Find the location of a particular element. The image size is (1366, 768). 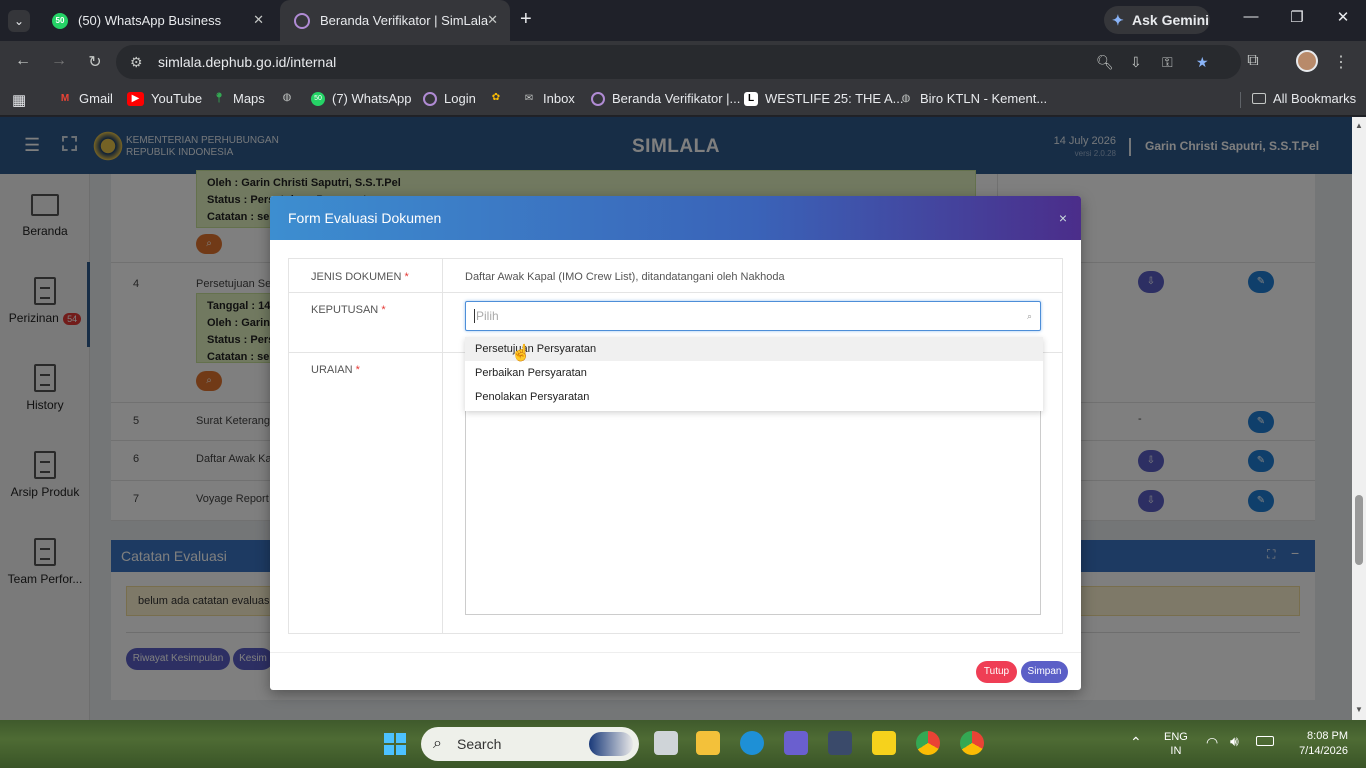

bookmark-maps: 📍︎ Maps is located at coordinates (238, 98).